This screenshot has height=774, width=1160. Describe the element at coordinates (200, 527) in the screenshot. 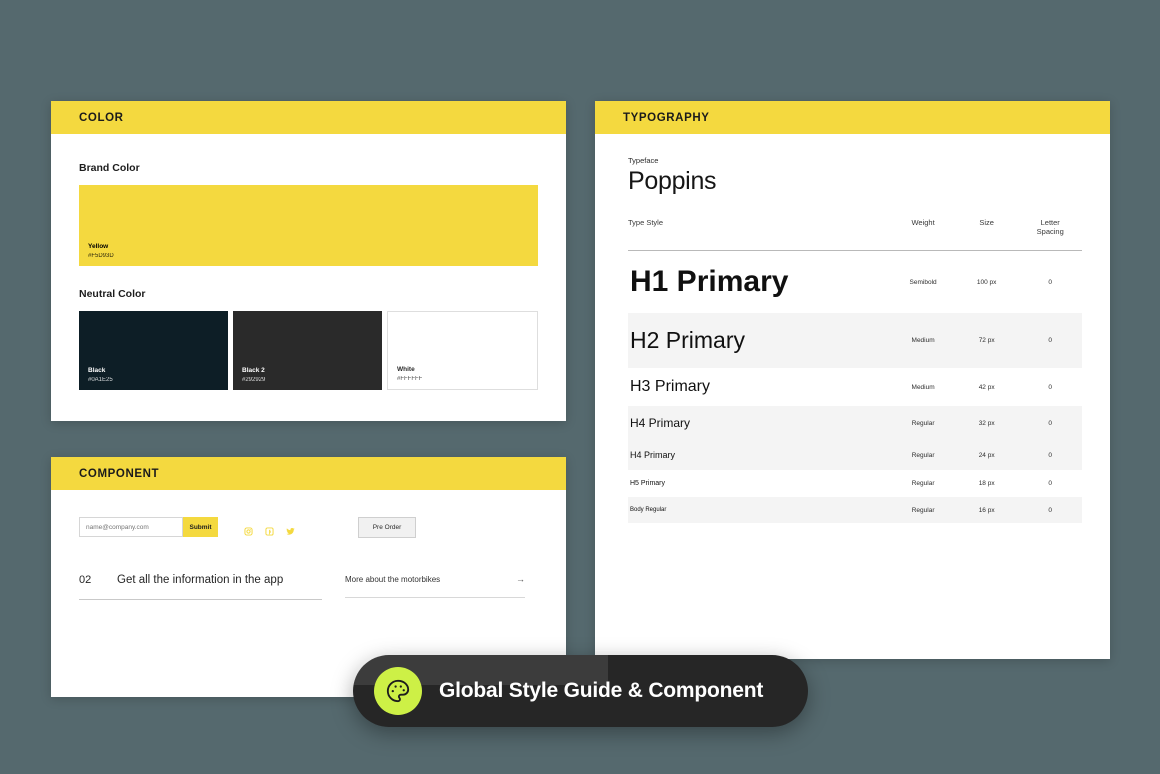

I see `submit-button: Submit` at that location.